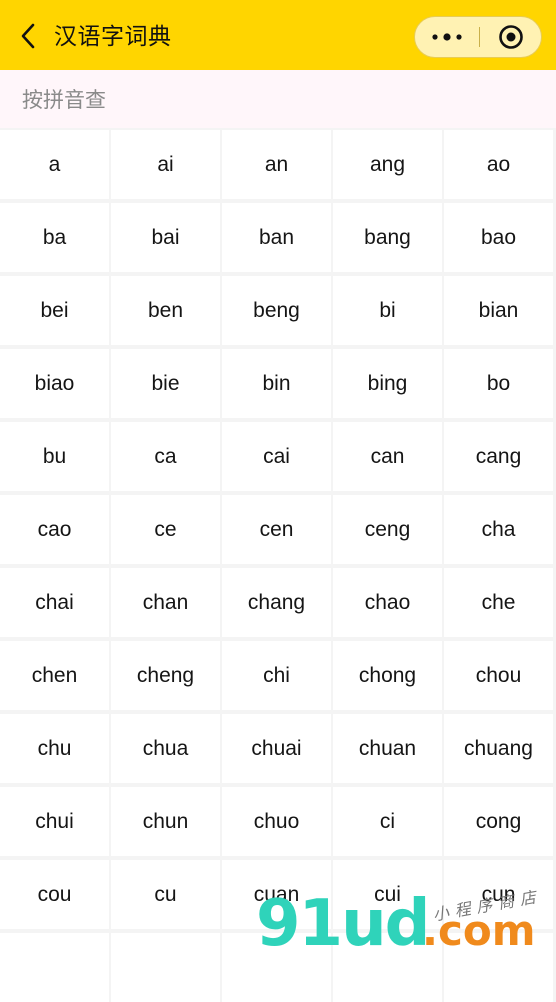 The width and height of the screenshot is (556, 1002). Describe the element at coordinates (276, 894) in the screenshot. I see `pinyin-cell: cuan` at that location.